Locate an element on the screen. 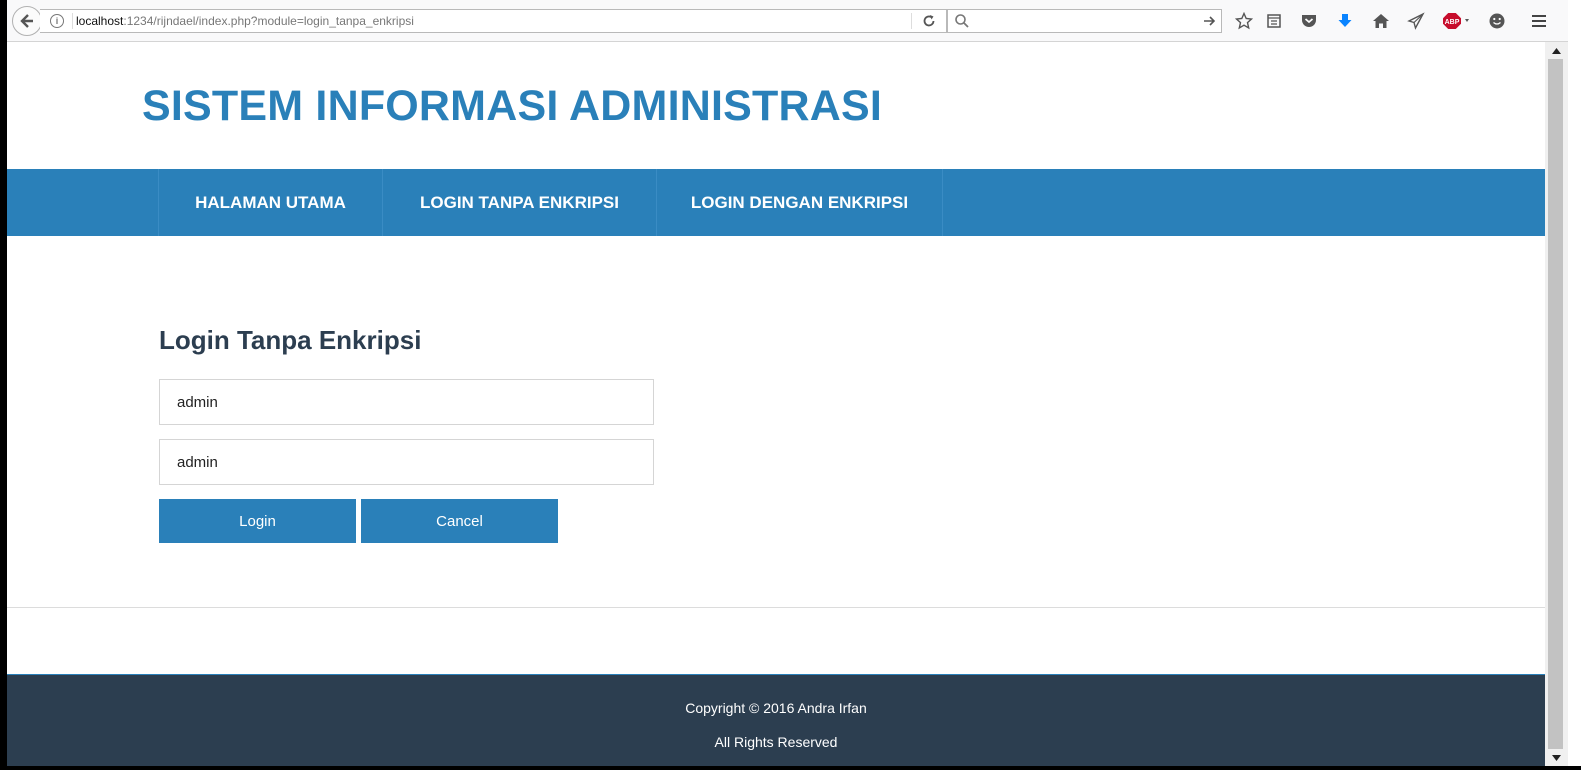 The width and height of the screenshot is (1581, 770). reading-list-icon is located at coordinates (1274, 21).